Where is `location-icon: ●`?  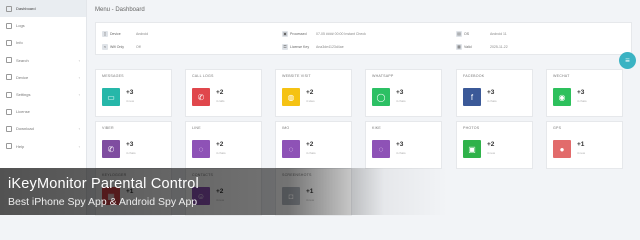 location-icon: ● is located at coordinates (562, 149).